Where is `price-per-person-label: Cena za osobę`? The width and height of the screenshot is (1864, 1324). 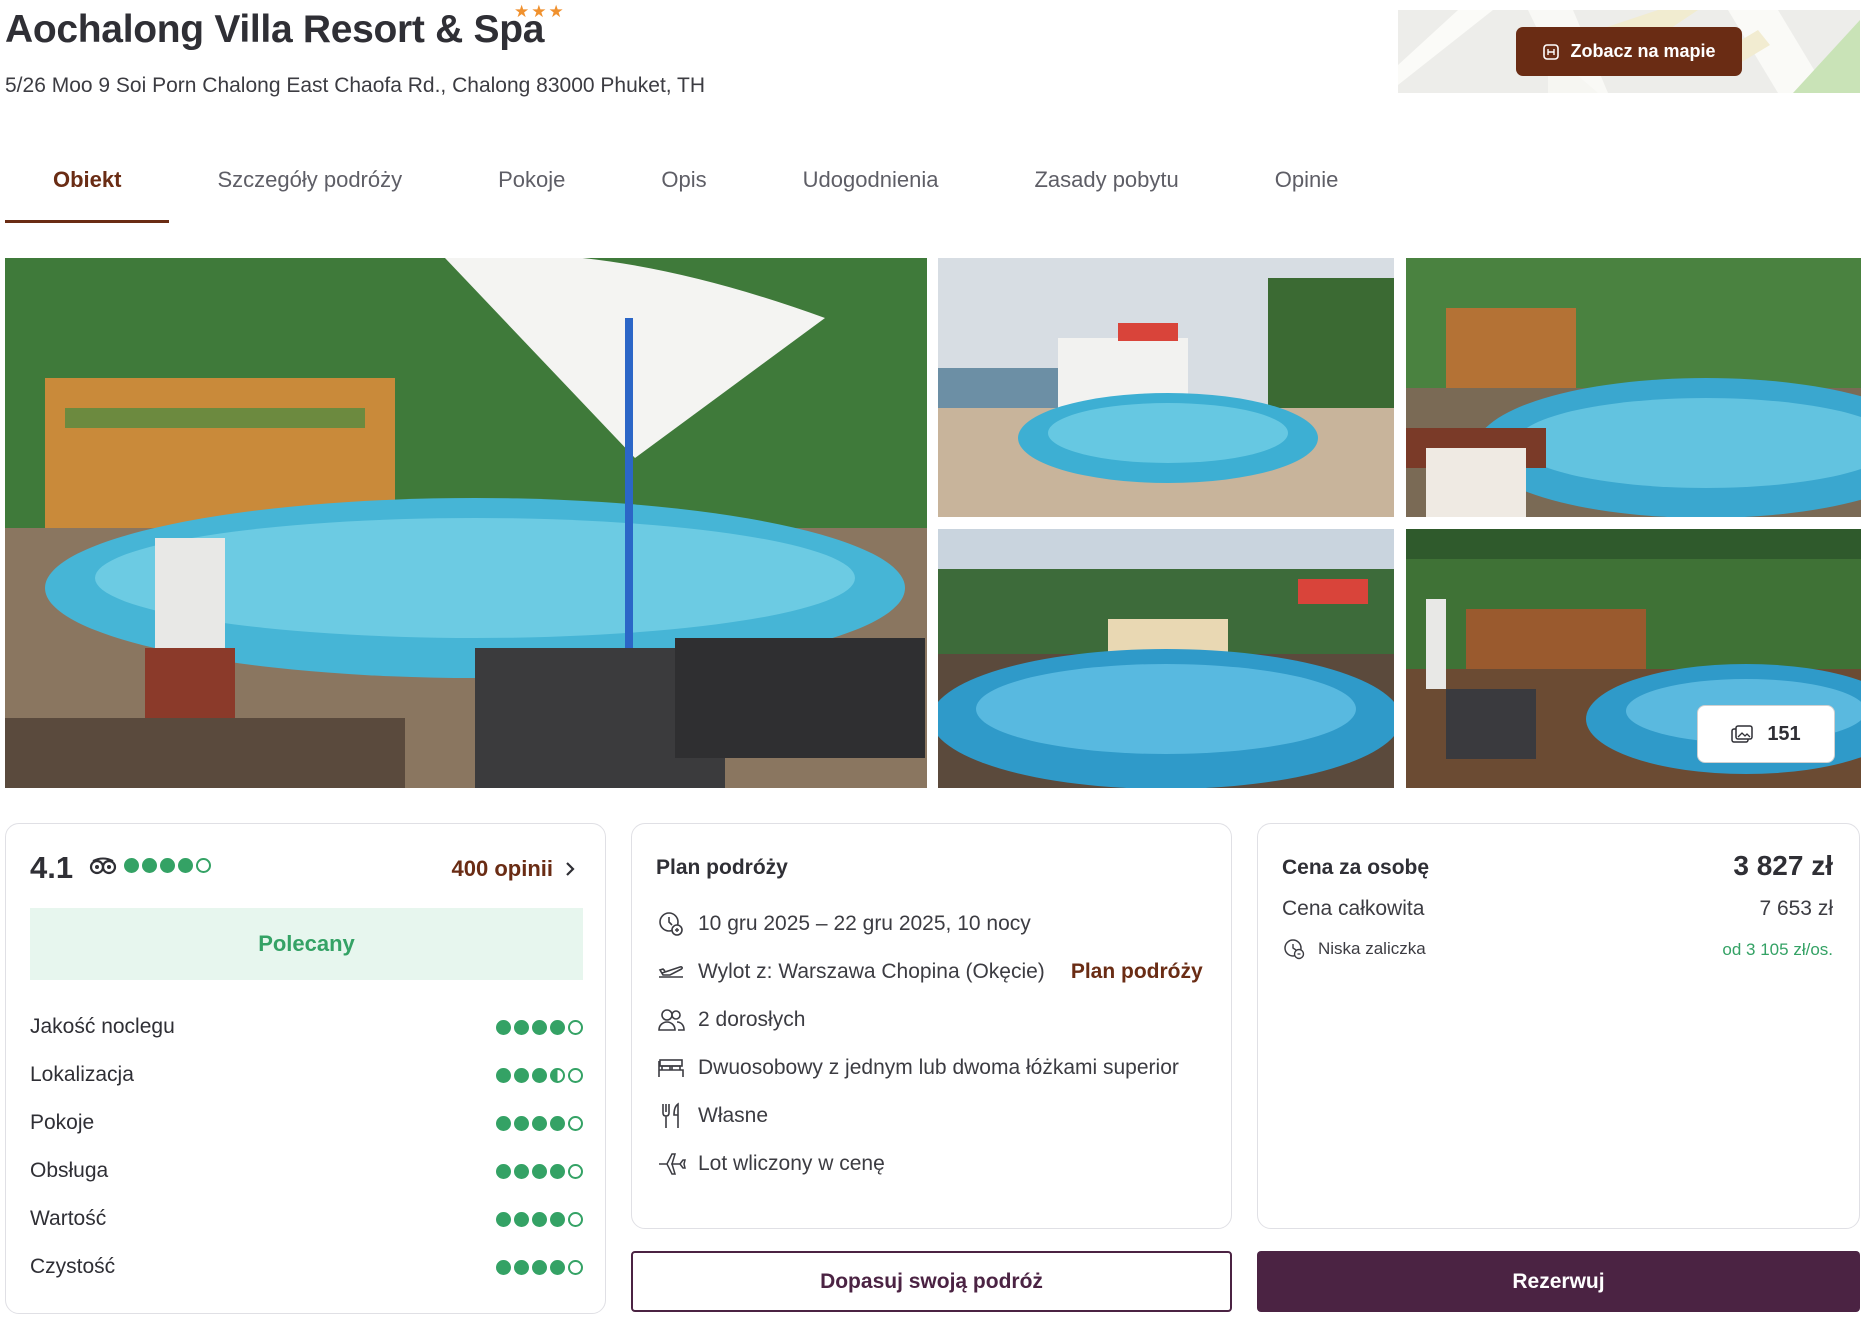 price-per-person-label: Cena za osobę is located at coordinates (1356, 867).